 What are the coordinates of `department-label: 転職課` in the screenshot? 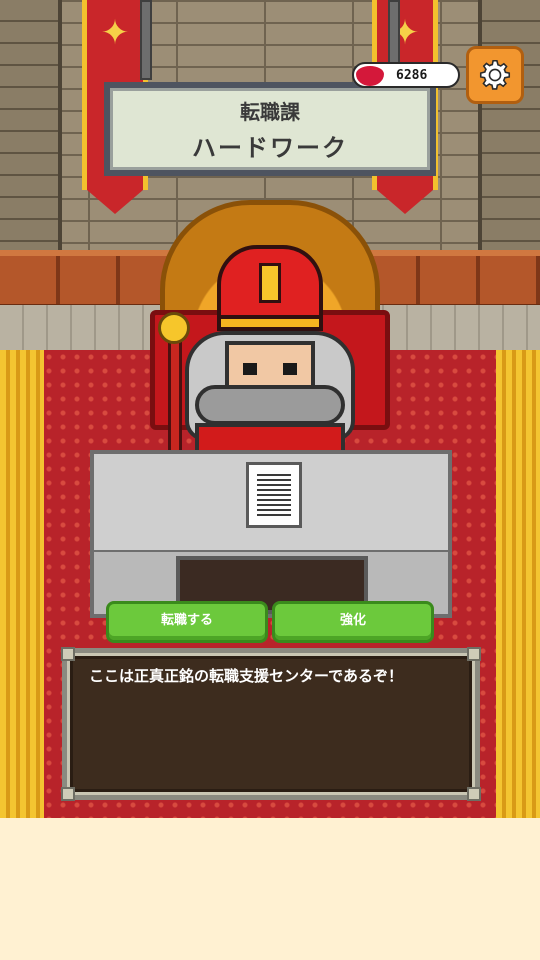 It's located at (270, 112).